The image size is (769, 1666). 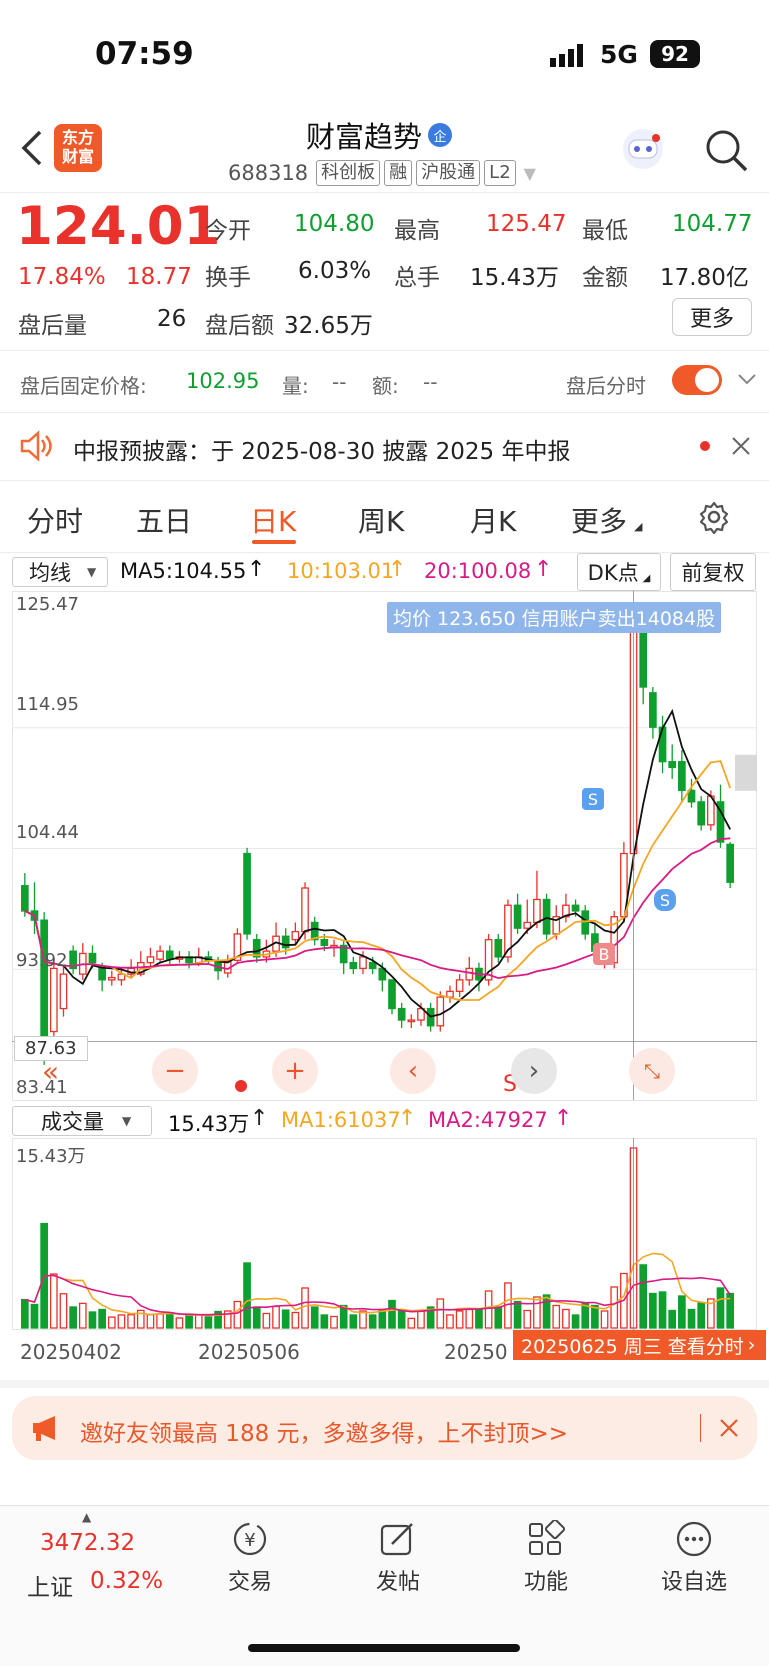 What do you see at coordinates (335, 271) in the screenshot?
I see `turnover-value: 6.03%` at bounding box center [335, 271].